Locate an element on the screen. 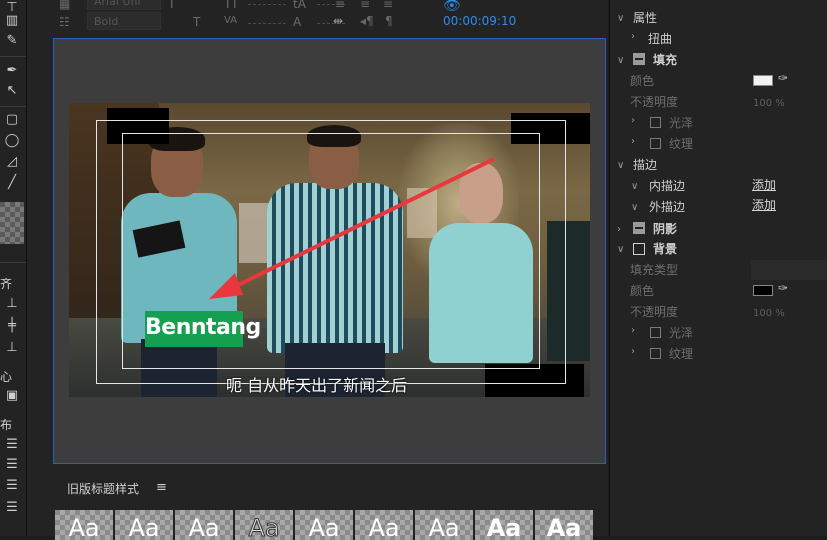 This screenshot has height=540, width=827. align-middle-icon: ╪ is located at coordinates (12, 326).